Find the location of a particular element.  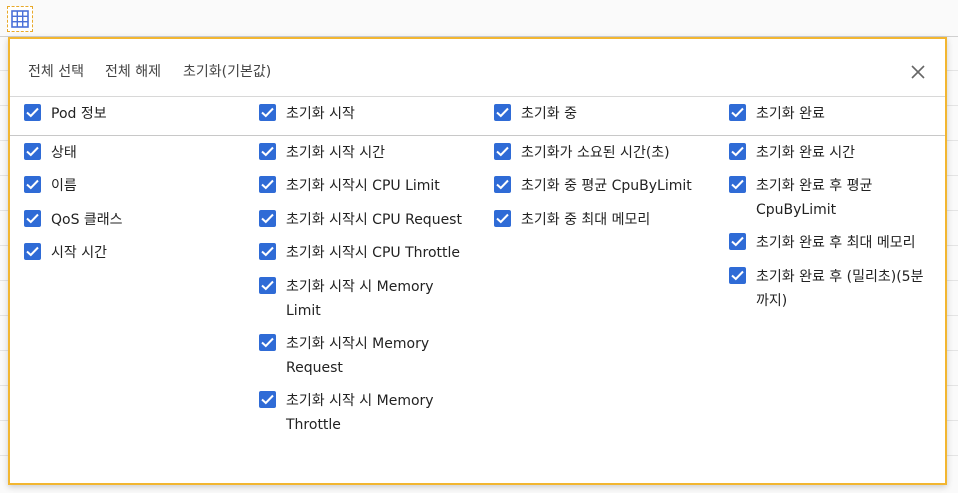

group-checkbox-pod-info: Pod 정보 is located at coordinates (131, 114).